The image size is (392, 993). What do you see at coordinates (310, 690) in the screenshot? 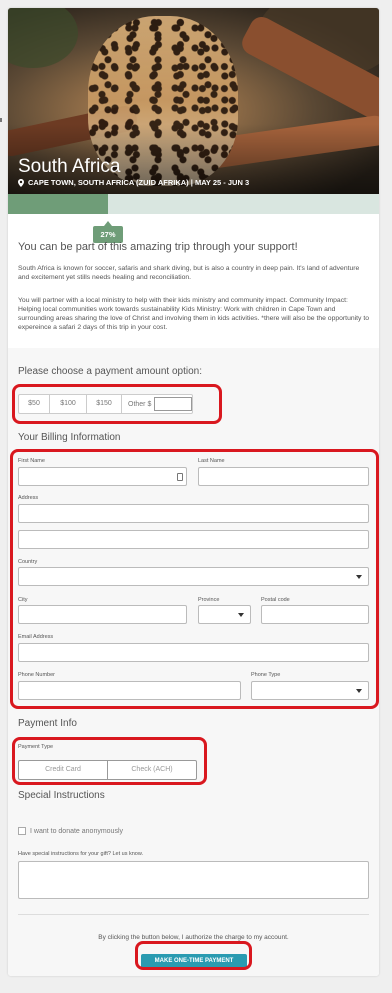
I see `phone-type-select` at bounding box center [310, 690].